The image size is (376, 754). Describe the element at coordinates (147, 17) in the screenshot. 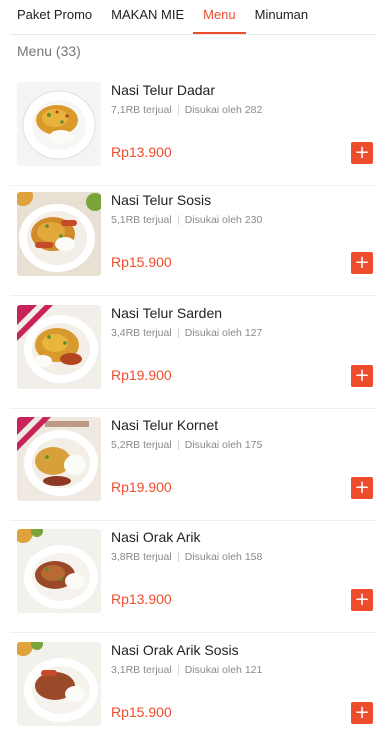

I see `tab-makan-mie: MAKAN MIE` at that location.